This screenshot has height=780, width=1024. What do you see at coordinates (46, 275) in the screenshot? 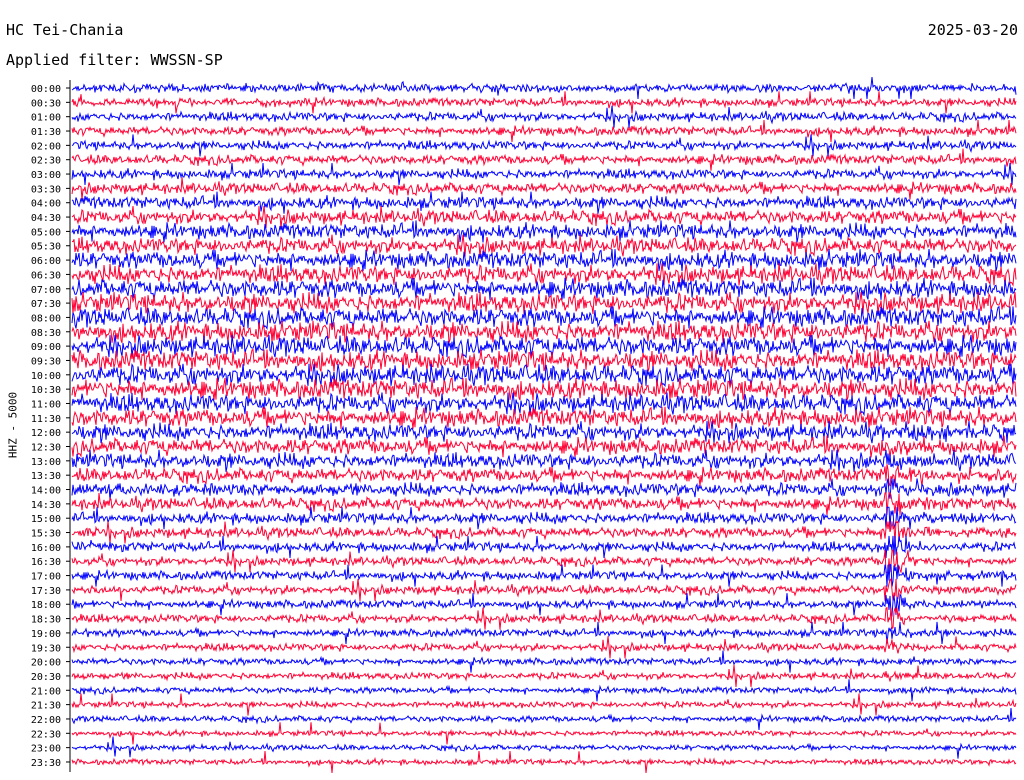
I see `row-time-label: 06:30` at bounding box center [46, 275].